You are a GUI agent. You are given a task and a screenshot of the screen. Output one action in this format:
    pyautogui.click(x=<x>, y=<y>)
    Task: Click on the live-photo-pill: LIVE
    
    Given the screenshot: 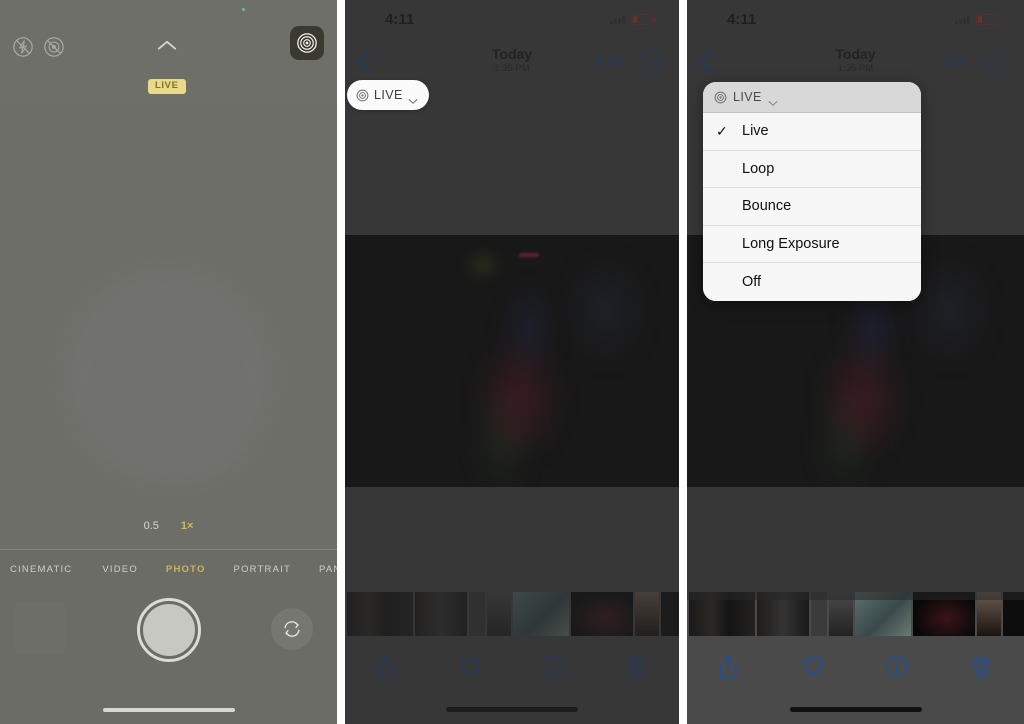 What is the action you would take?
    pyautogui.click(x=388, y=95)
    